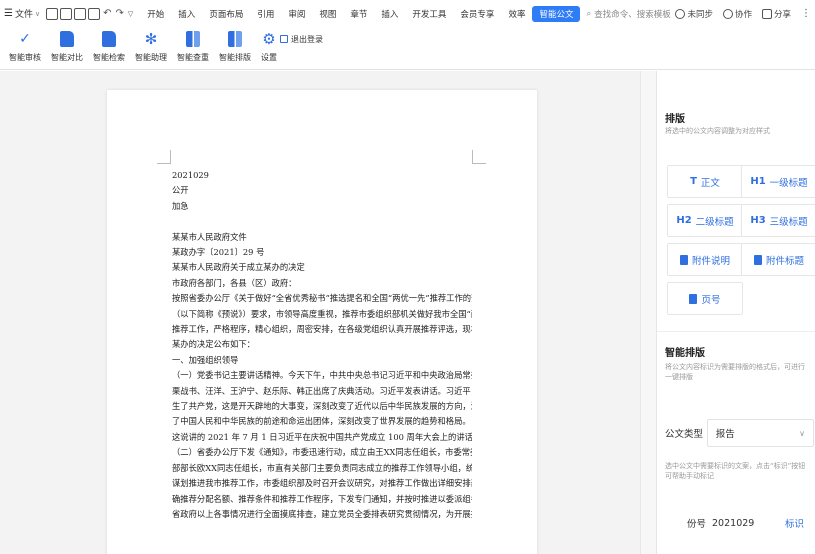 This screenshot has width=815, height=554. Describe the element at coordinates (322, 190) in the screenshot. I see `document-line: 公开` at that location.